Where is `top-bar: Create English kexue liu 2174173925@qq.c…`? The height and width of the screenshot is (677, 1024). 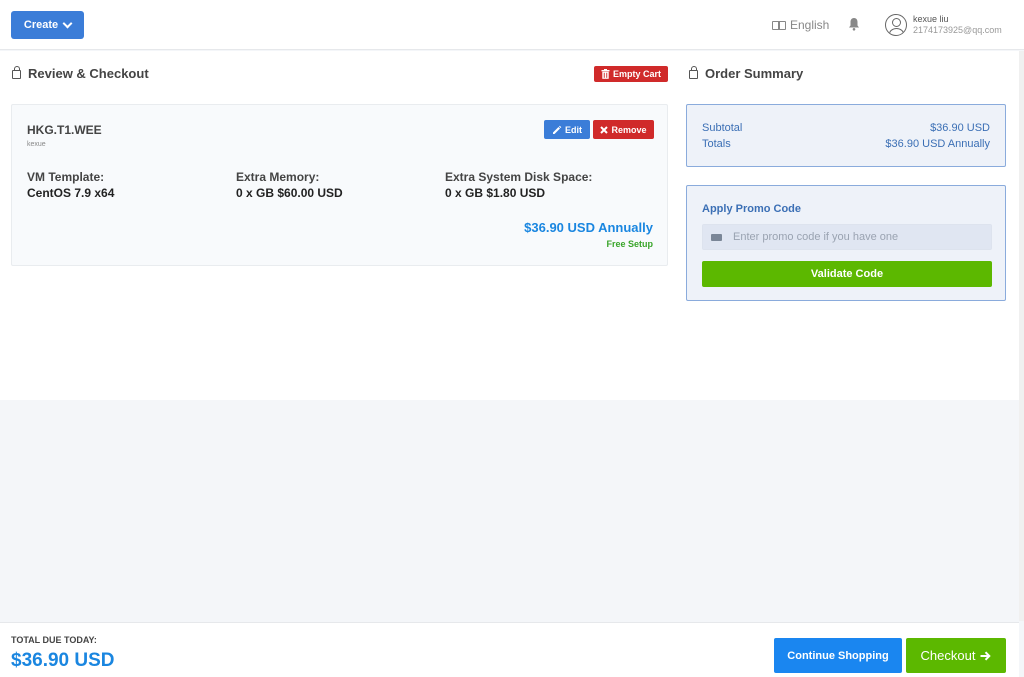 top-bar: Create English kexue liu 2174173925@qq.c… is located at coordinates (512, 25).